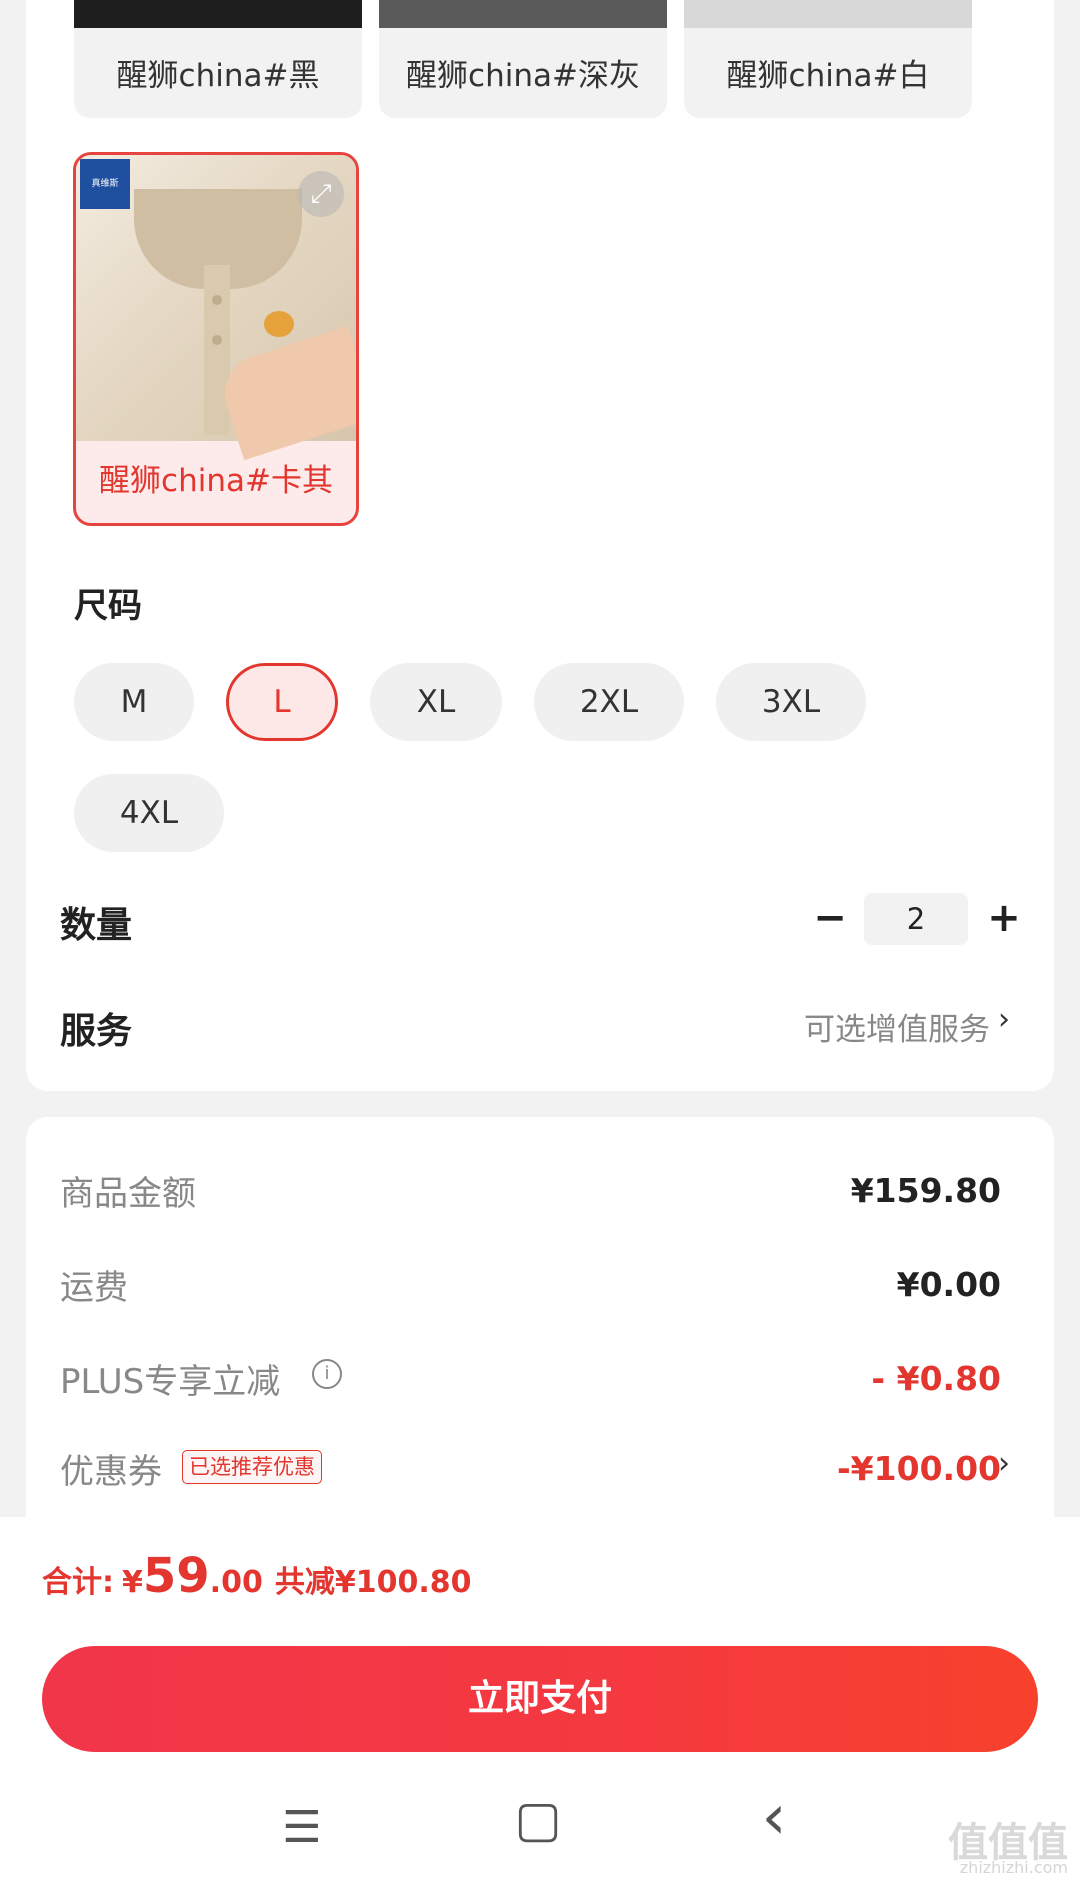 The width and height of the screenshot is (1080, 1885). What do you see at coordinates (176, 1576) in the screenshot?
I see `total-integer: 59` at bounding box center [176, 1576].